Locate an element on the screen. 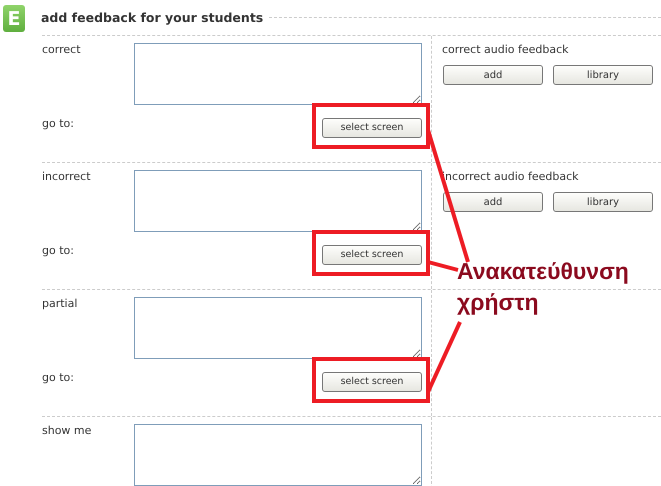 The width and height of the screenshot is (661, 486). audio-label: correct audio feedback is located at coordinates (506, 50).